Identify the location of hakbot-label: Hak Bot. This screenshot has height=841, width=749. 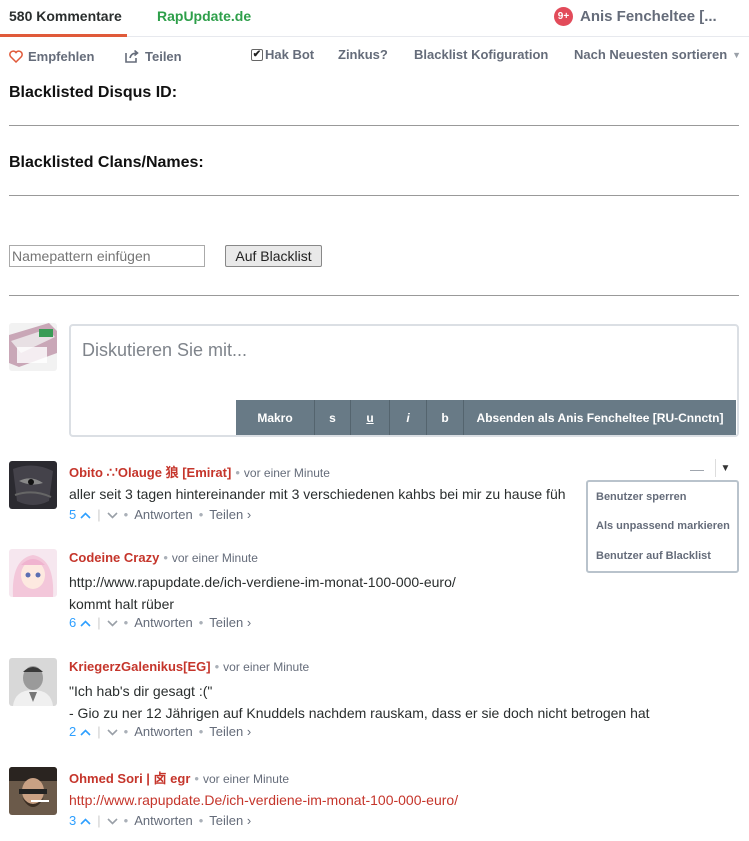
(290, 54).